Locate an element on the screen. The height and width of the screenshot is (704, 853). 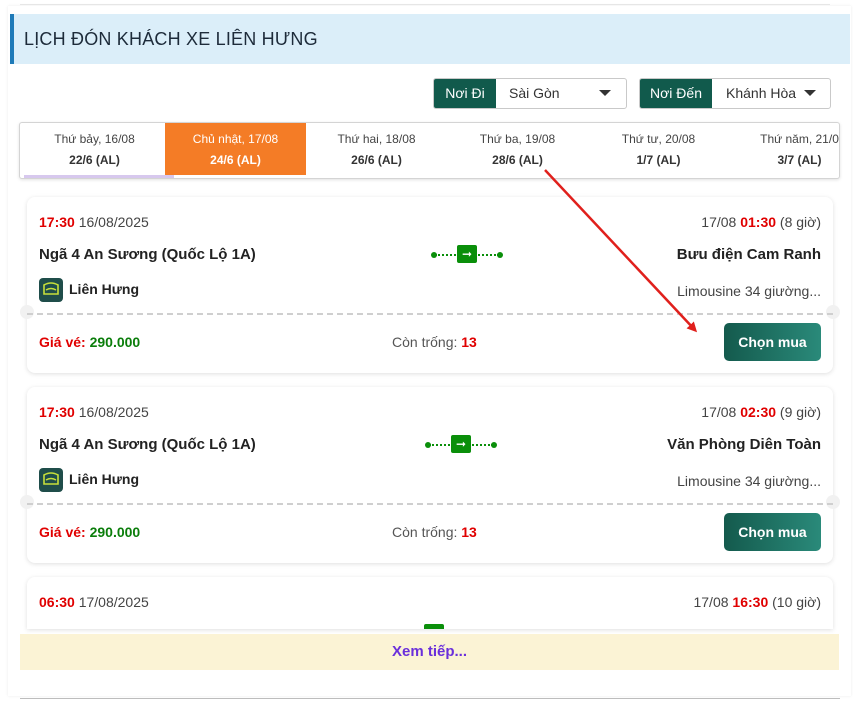
destination-select: Nơi Đến Khánh Hòa is located at coordinates (735, 93).